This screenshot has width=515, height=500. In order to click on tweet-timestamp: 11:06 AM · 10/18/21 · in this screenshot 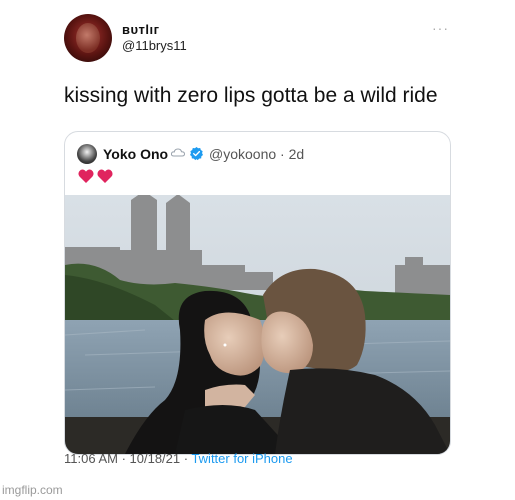, I will do `click(127, 458)`.